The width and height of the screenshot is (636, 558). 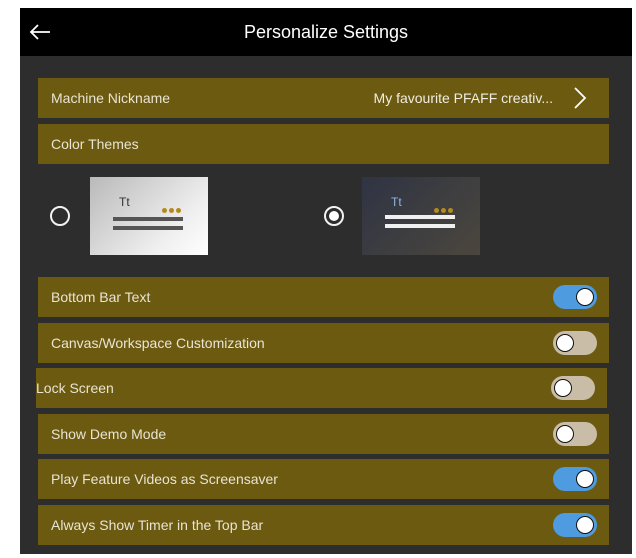 What do you see at coordinates (323, 525) in the screenshot?
I see `toggle-row-timer: Always Show Timer in the Top Bar` at bounding box center [323, 525].